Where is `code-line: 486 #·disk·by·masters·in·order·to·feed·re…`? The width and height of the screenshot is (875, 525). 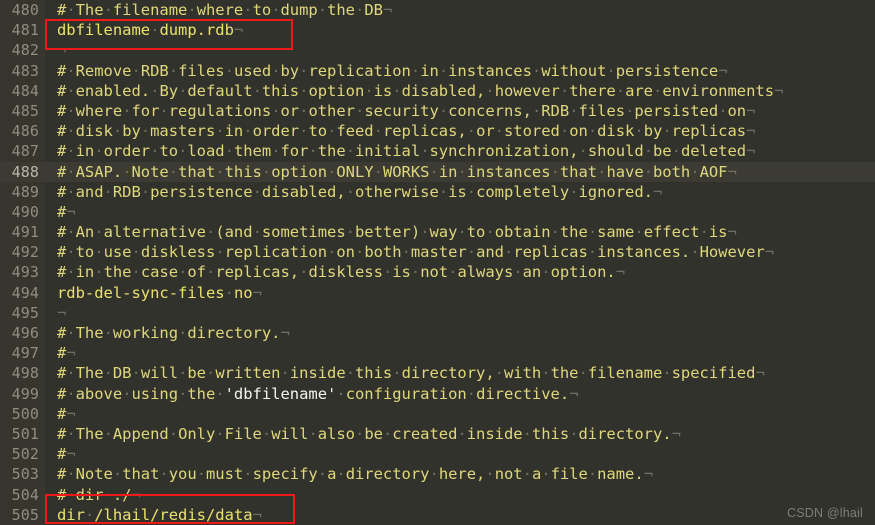
code-line: 486 #·disk·by·masters·in·order·to·feed·re… is located at coordinates (437, 131).